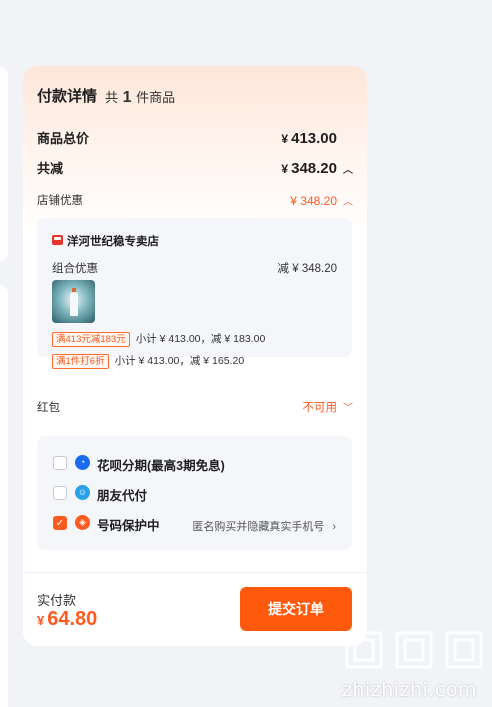 The height and width of the screenshot is (707, 492). Describe the element at coordinates (60, 463) in the screenshot. I see `huabei-checkbox` at that location.